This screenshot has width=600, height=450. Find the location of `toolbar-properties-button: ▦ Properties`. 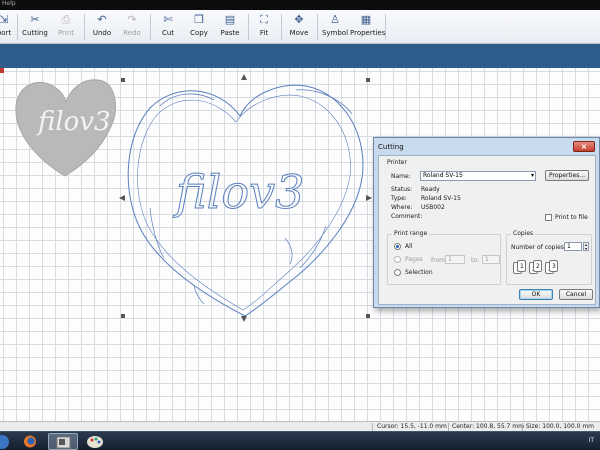

toolbar-properties-button: ▦ Properties is located at coordinates (368, 27).